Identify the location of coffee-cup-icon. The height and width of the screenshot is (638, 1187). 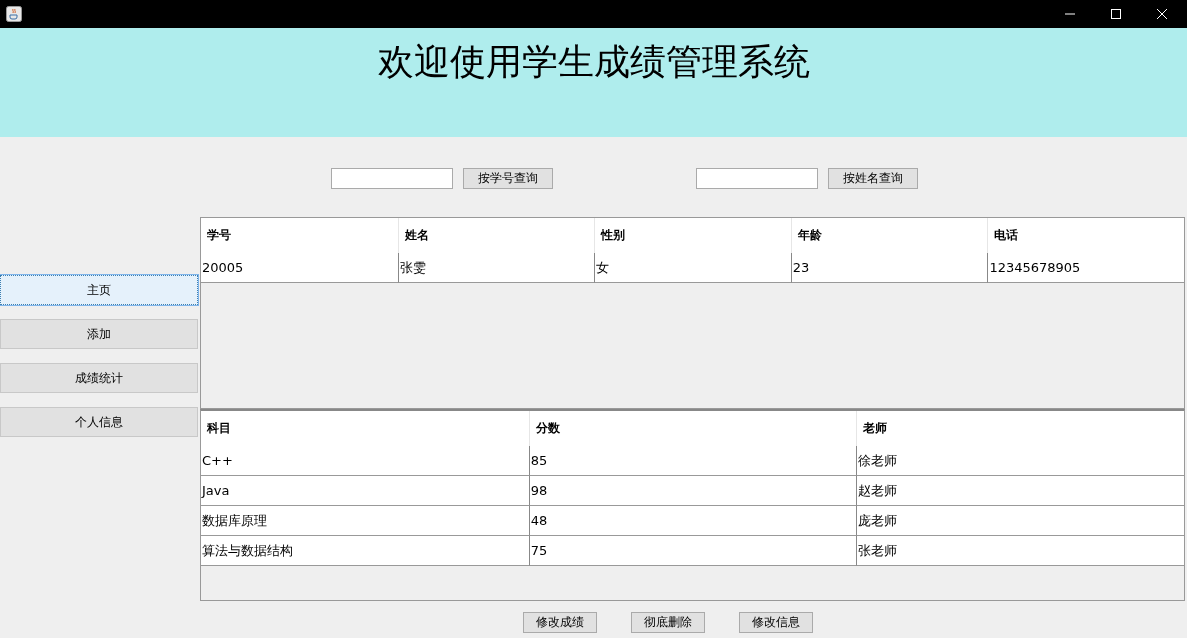
(14, 14).